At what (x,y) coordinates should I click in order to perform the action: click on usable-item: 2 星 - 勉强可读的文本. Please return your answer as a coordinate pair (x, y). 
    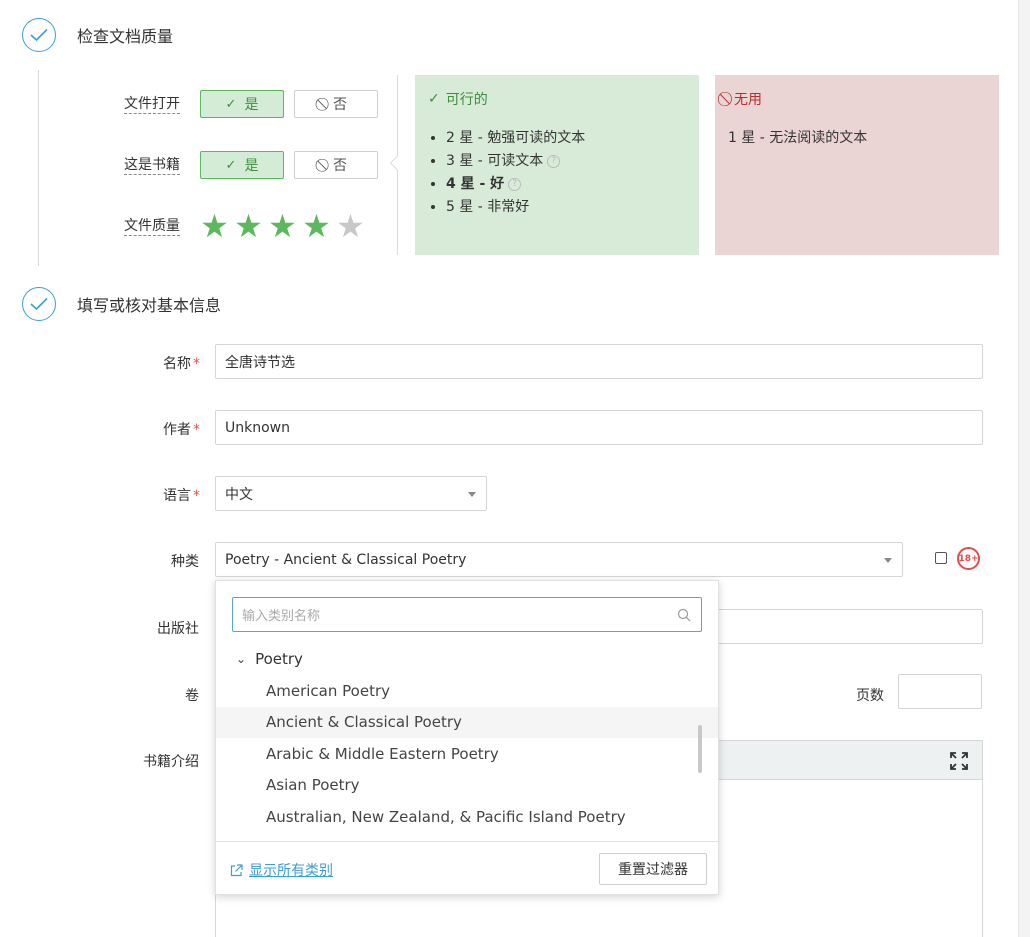
    Looking at the image, I should click on (566, 138).